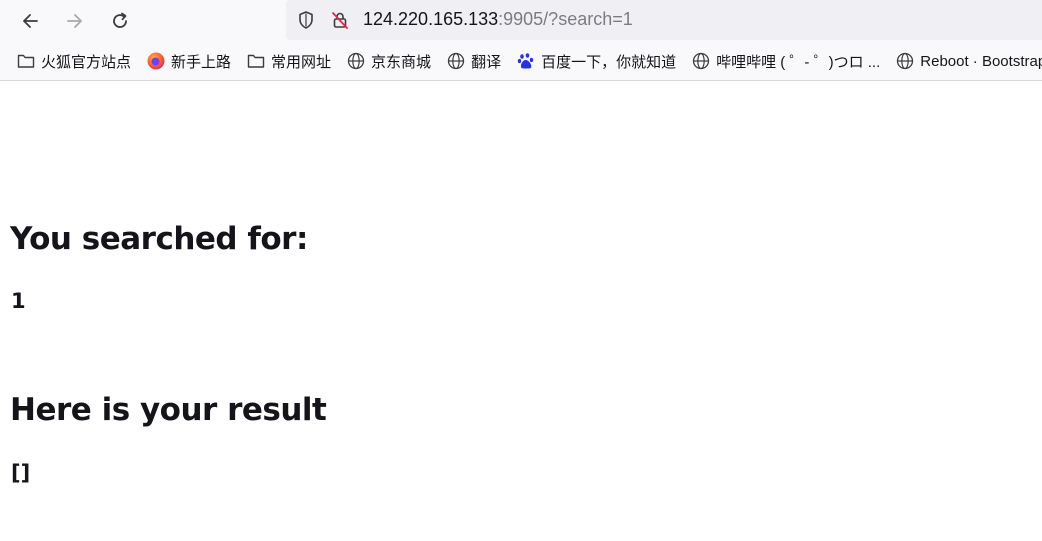 This screenshot has width=1042, height=541. I want to click on firefox-icon, so click(156, 61).